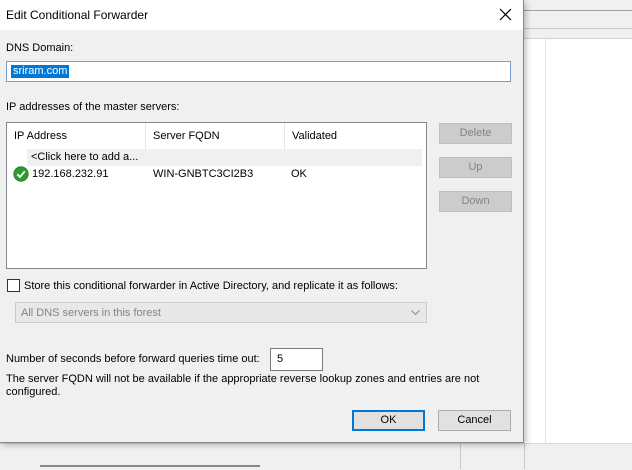 This screenshot has height=470, width=632. I want to click on server-fqdn-cell: WIN-GNBTC3CI2B3, so click(203, 174).